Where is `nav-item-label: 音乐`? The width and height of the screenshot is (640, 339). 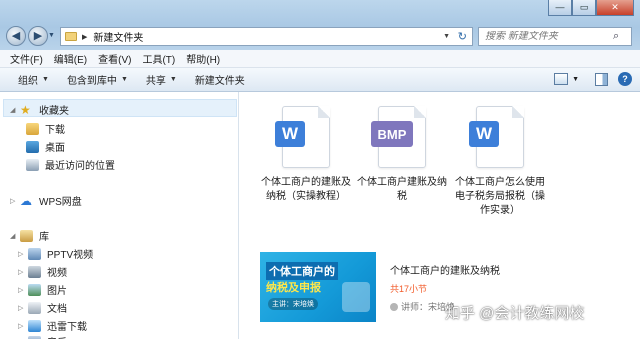
nav-item-label: 音乐 is located at coordinates (57, 336).